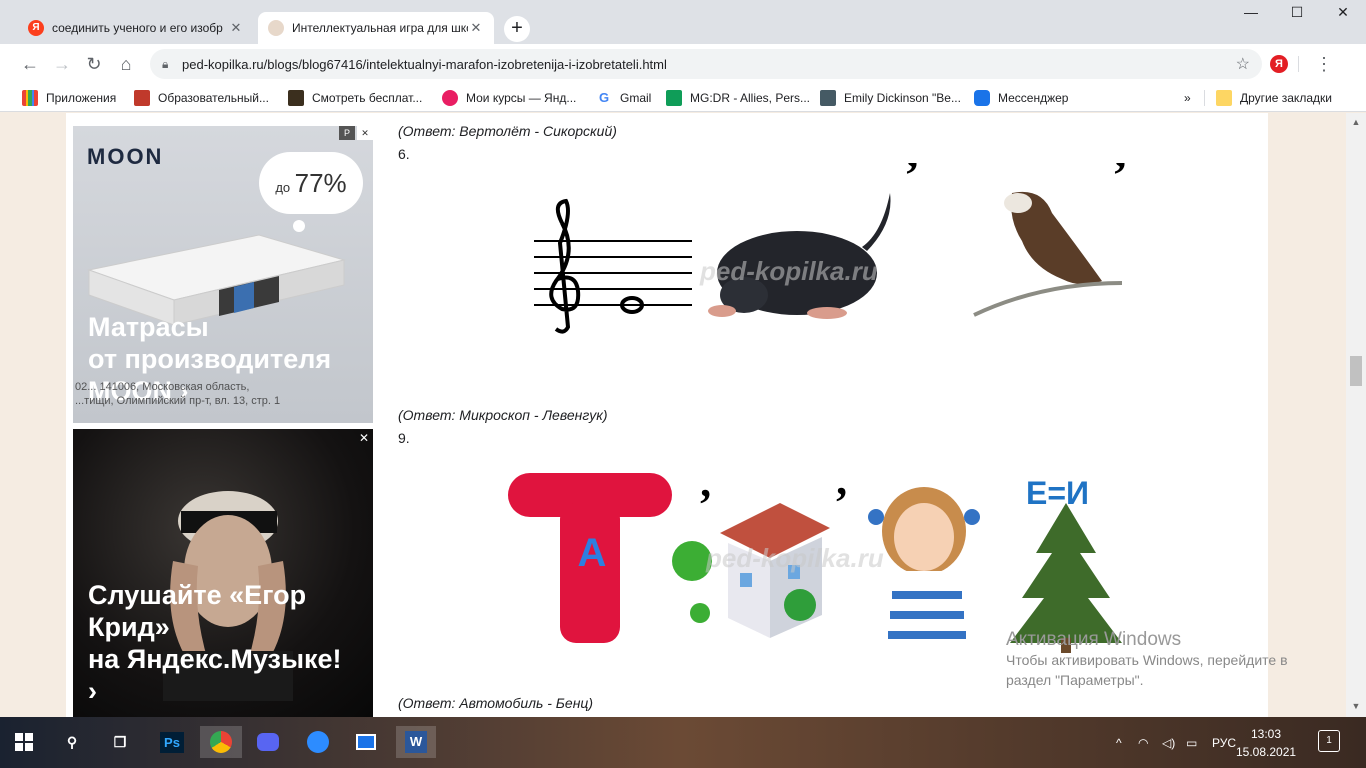 This screenshot has height=768, width=1366. I want to click on new-tab-button: +, so click(517, 29).